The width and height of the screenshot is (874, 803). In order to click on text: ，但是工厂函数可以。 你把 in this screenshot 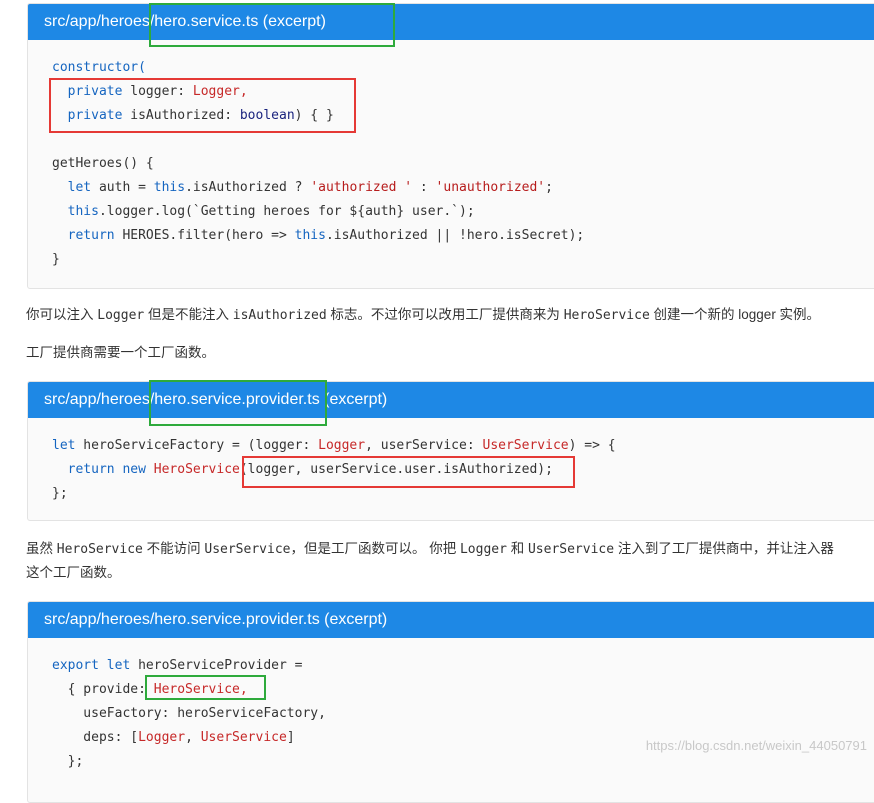, I will do `click(375, 548)`.